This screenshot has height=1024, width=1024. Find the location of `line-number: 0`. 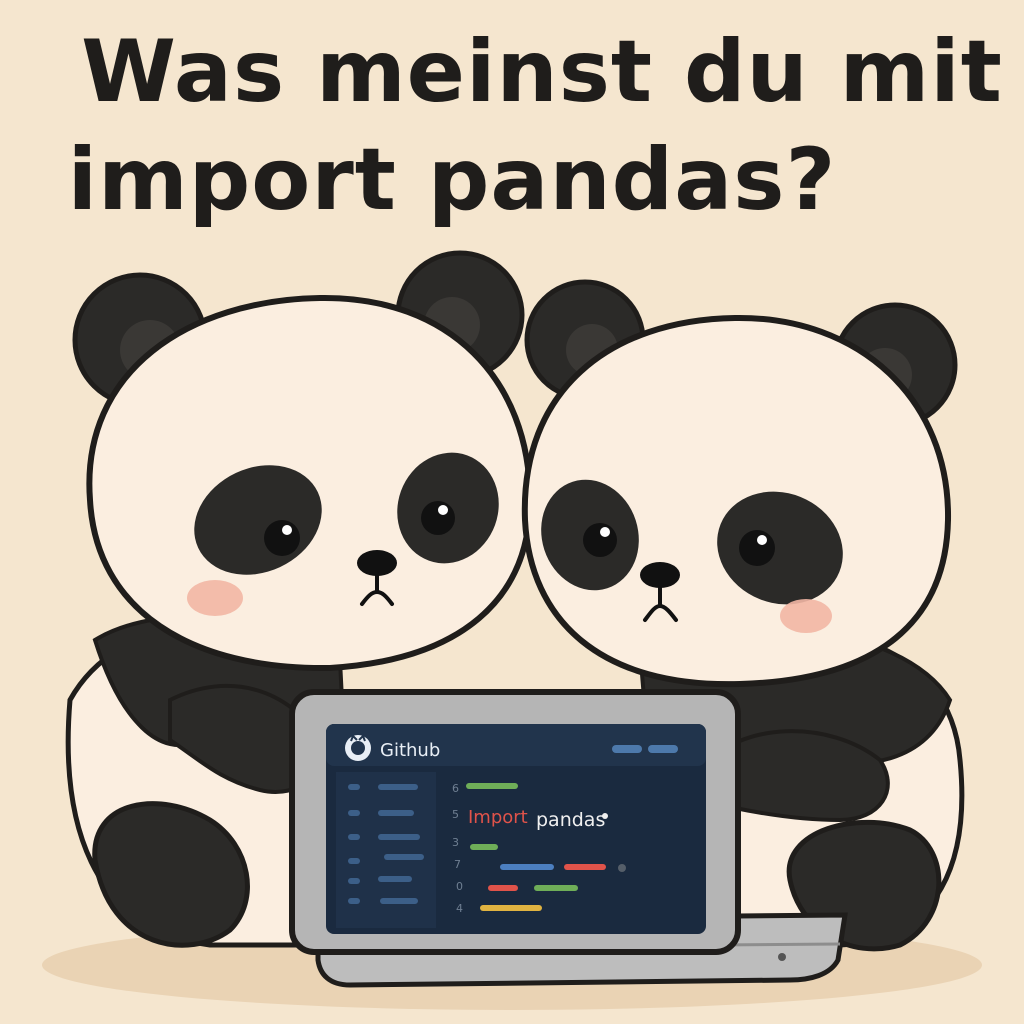

line-number: 0 is located at coordinates (459, 886).